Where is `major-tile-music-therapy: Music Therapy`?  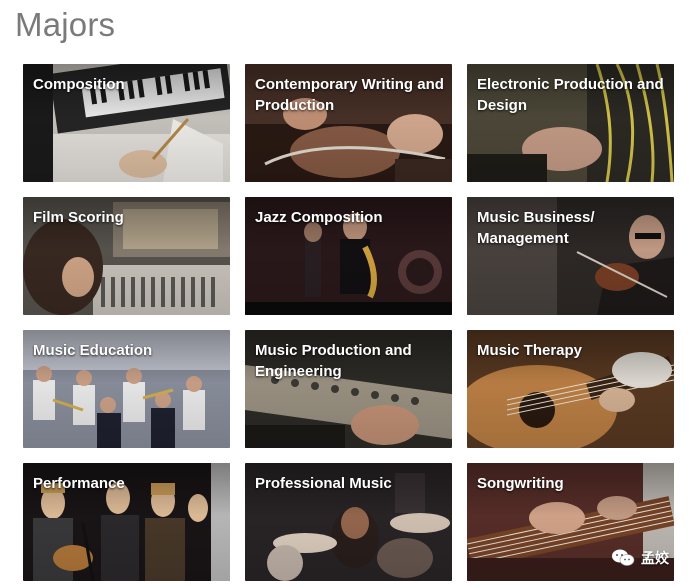
major-tile-music-therapy: Music Therapy is located at coordinates (570, 389).